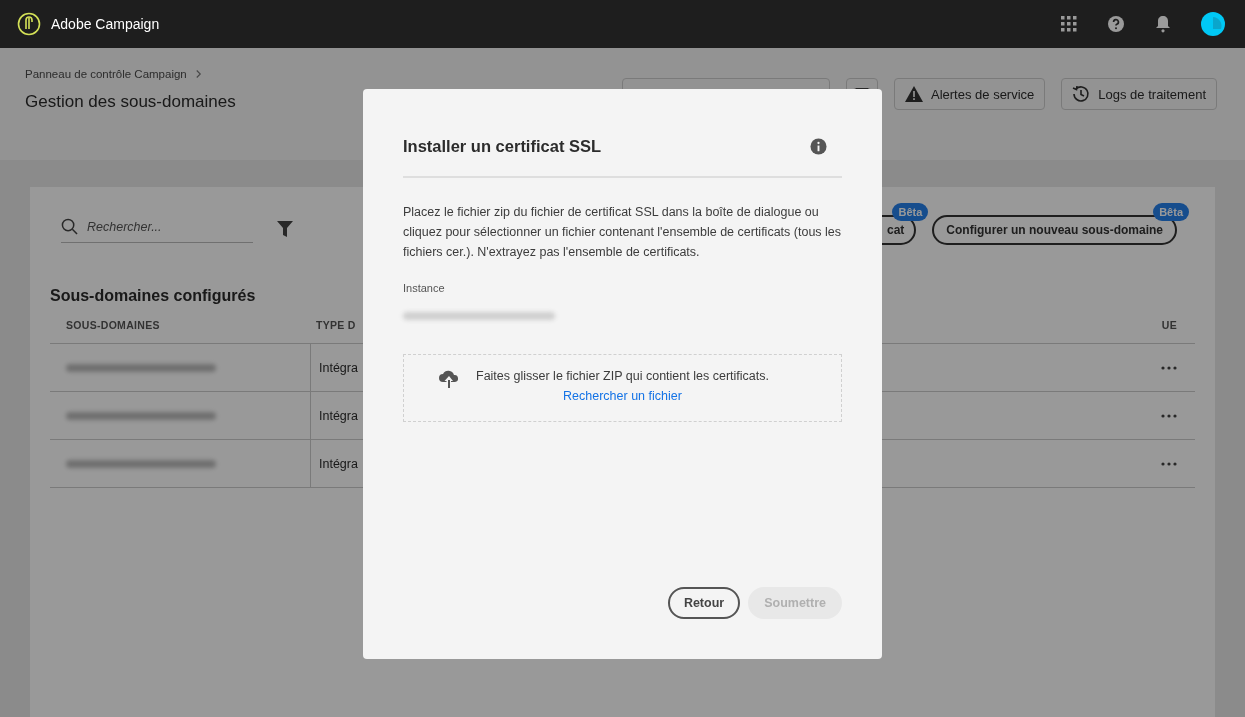  What do you see at coordinates (1139, 94) in the screenshot?
I see `header-button: Logs de traitement` at bounding box center [1139, 94].